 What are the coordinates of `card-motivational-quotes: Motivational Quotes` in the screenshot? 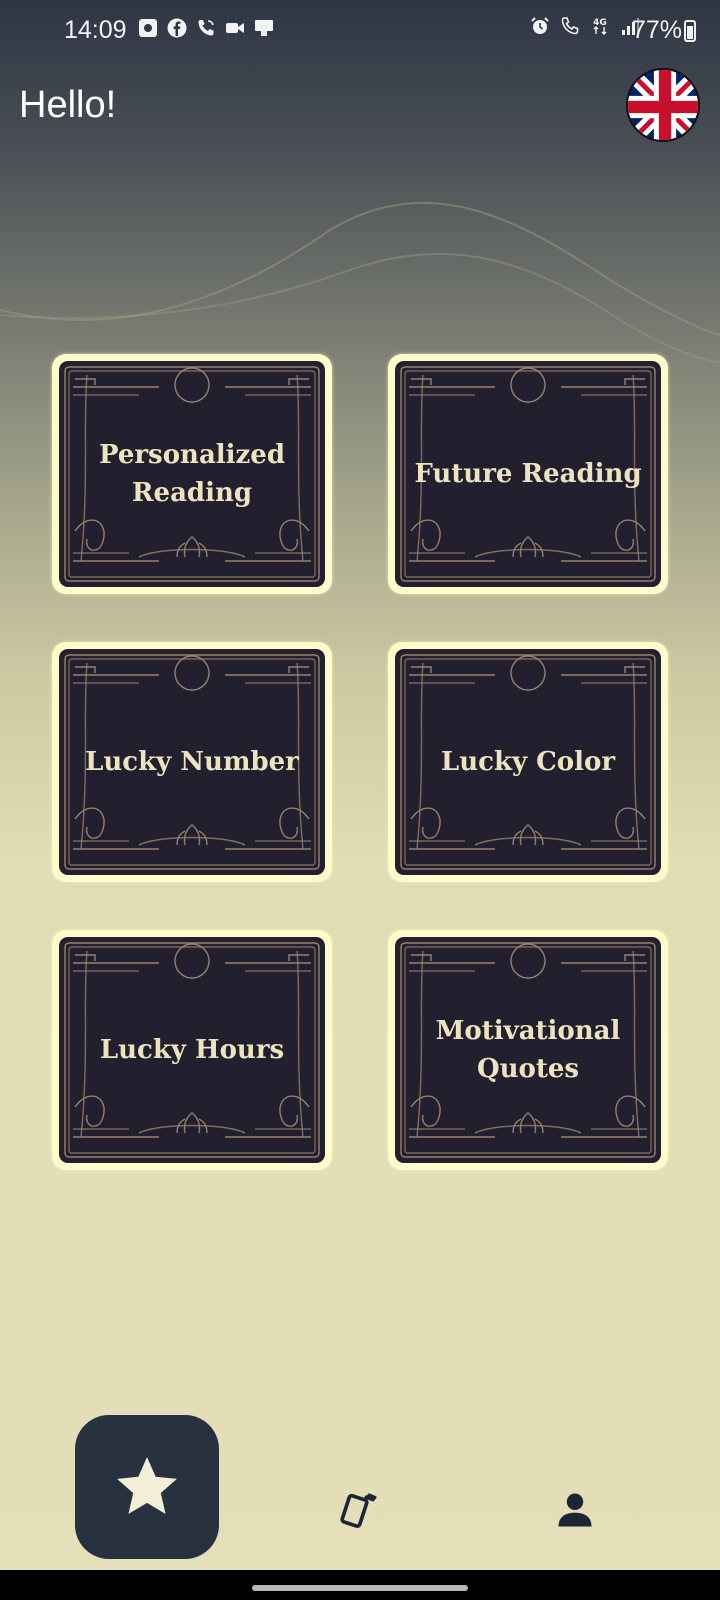 It's located at (528, 1050).